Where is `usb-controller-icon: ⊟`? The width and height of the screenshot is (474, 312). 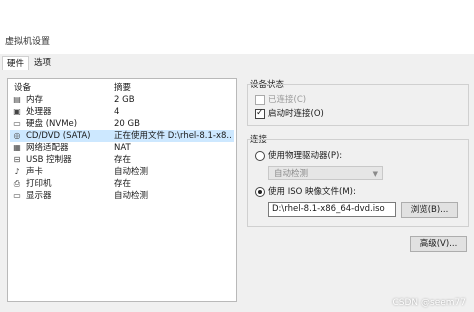
usb-controller-icon: ⊟ is located at coordinates (17, 159).